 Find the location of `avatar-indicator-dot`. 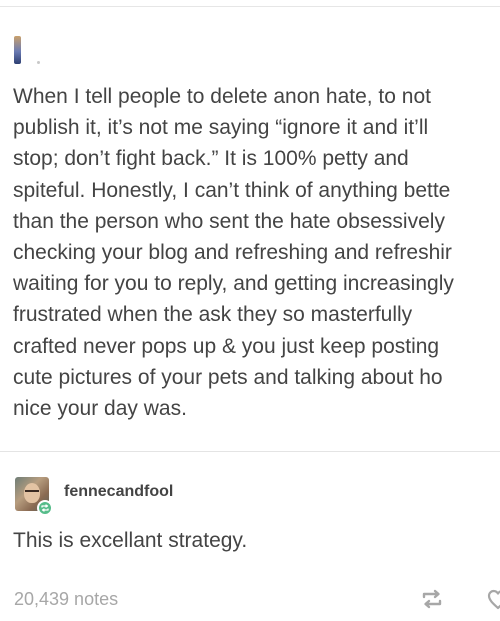

avatar-indicator-dot is located at coordinates (38, 62).